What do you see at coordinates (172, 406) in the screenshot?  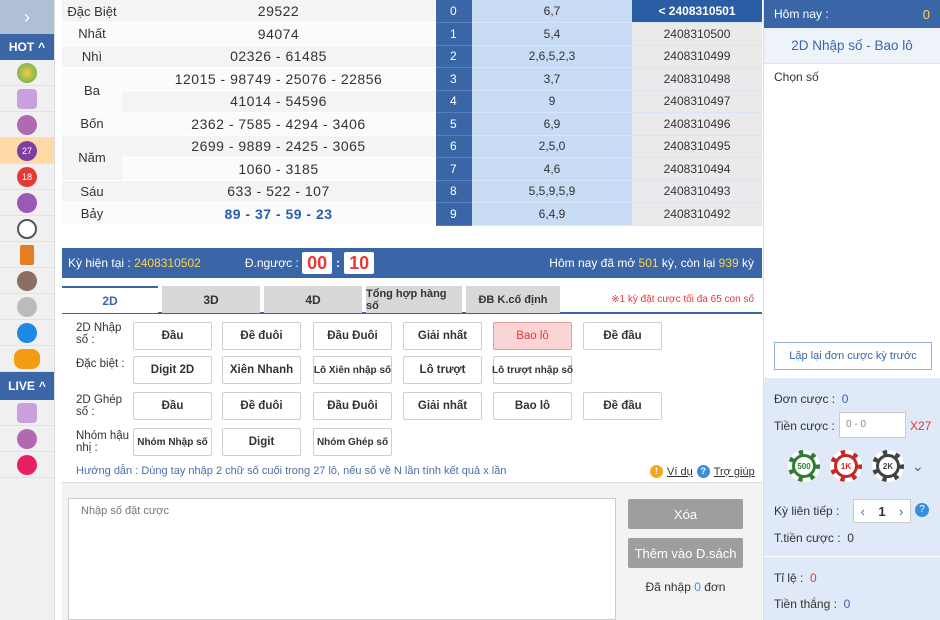 I see `btn-ghep-dau: Đầu` at bounding box center [172, 406].